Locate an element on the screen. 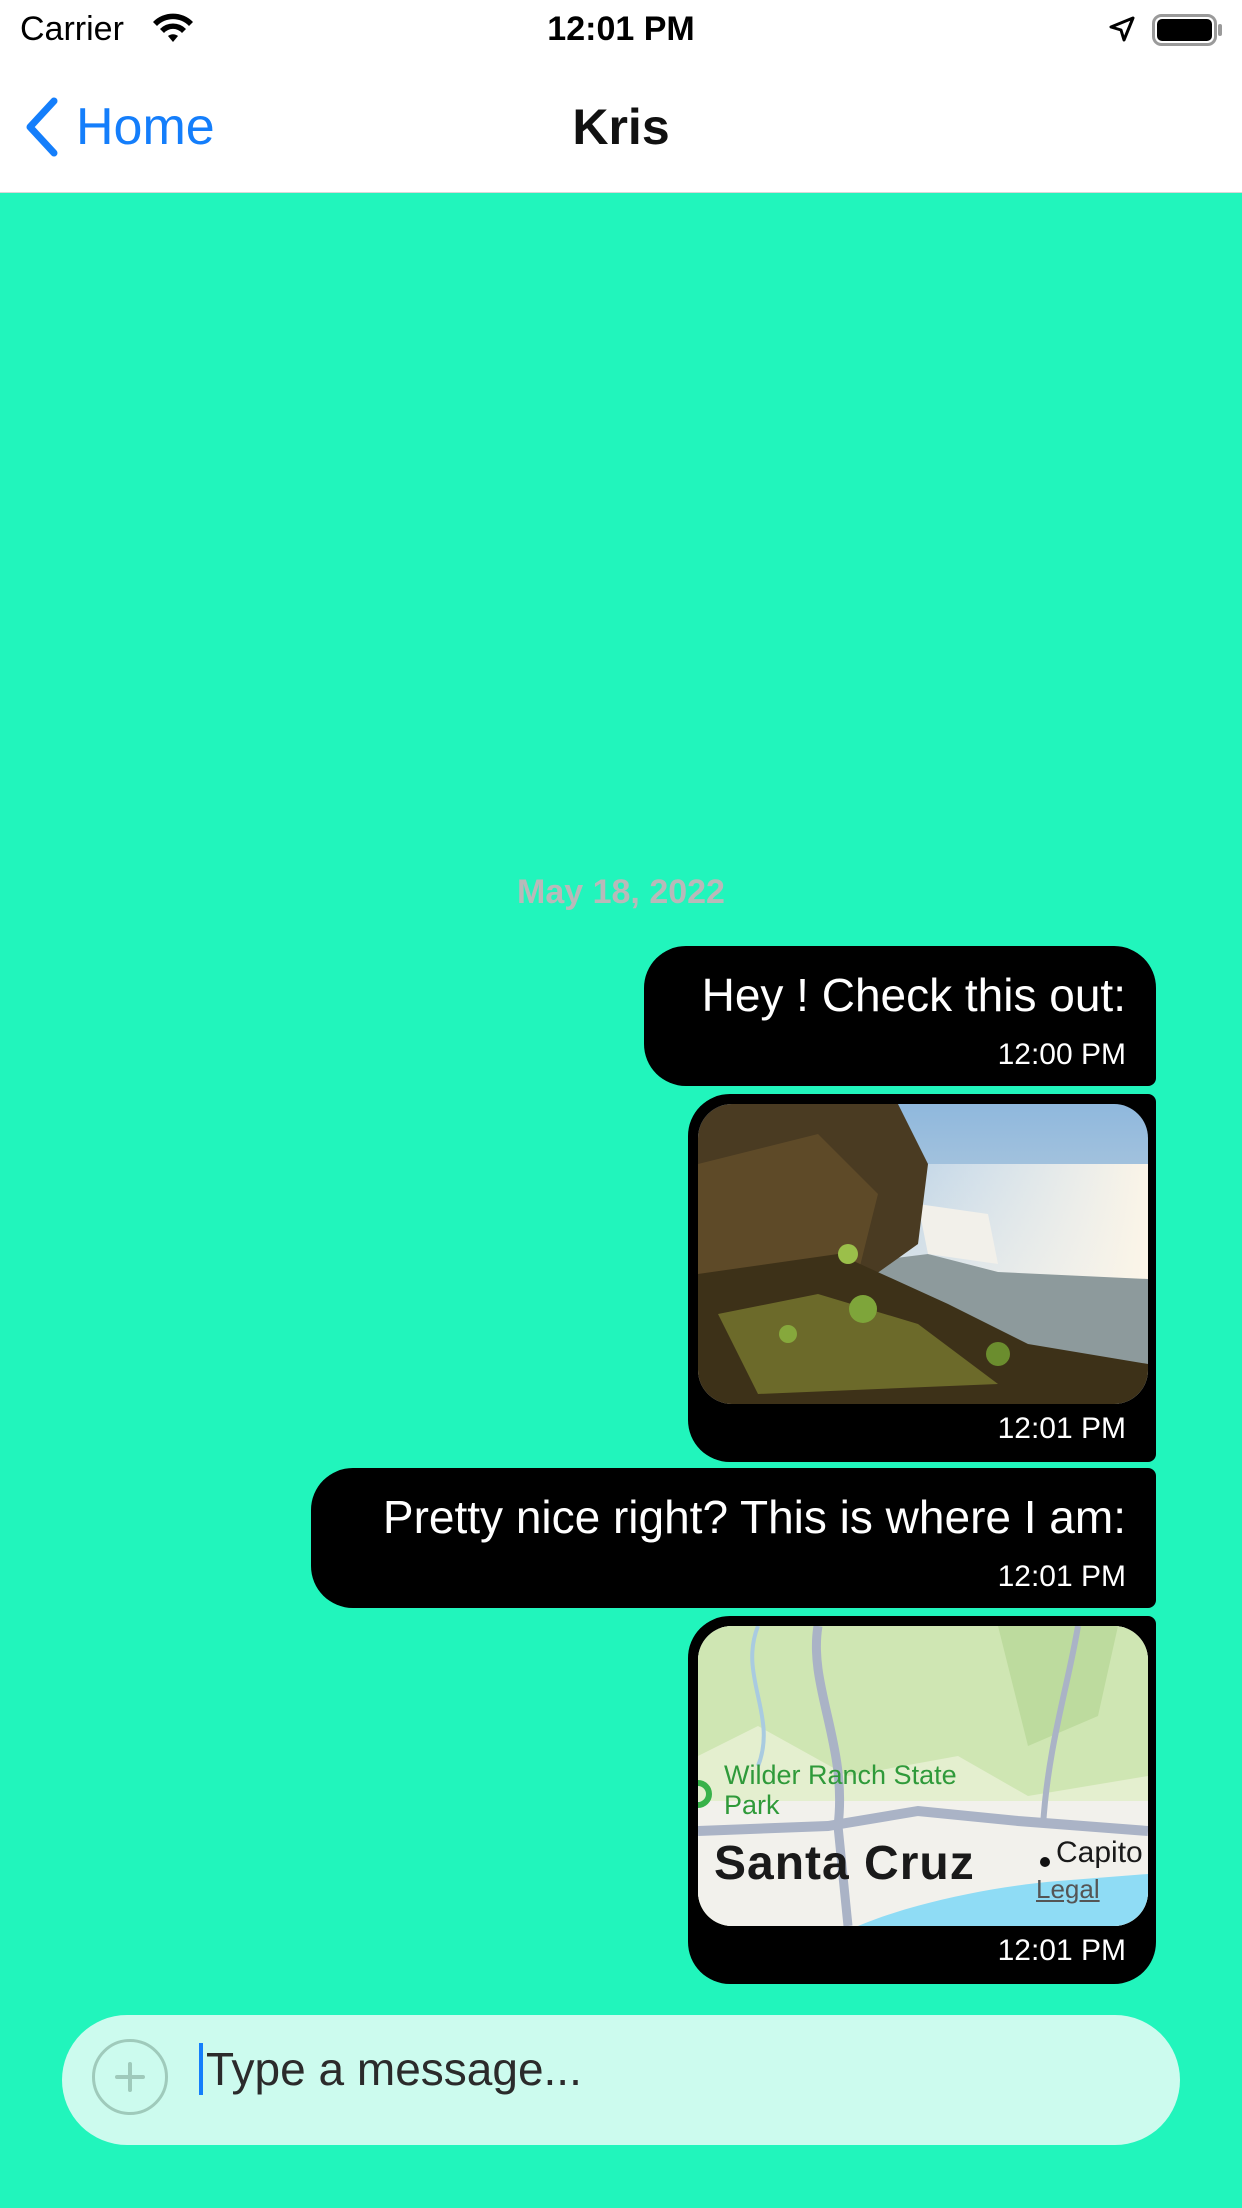 The height and width of the screenshot is (2208, 1242). message-text: Hey ! Check this out: is located at coordinates (913, 995).